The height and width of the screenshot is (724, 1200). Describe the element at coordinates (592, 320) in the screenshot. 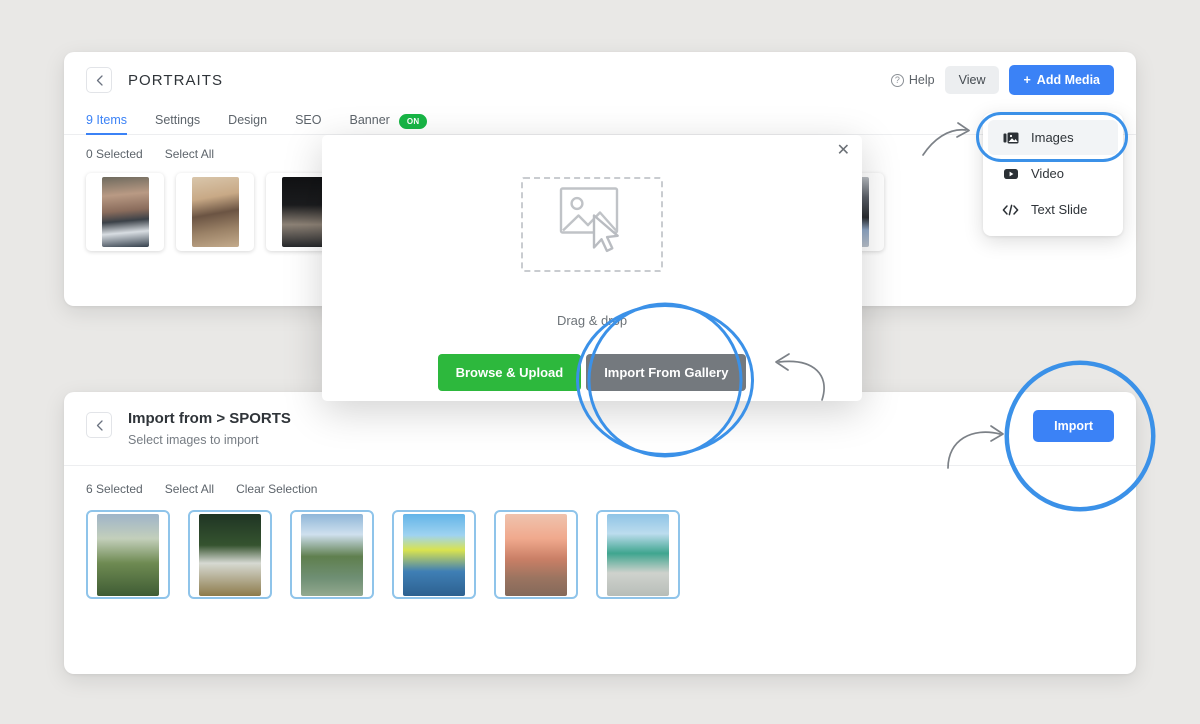

I see `drag-drop-text: Drag & drop` at that location.